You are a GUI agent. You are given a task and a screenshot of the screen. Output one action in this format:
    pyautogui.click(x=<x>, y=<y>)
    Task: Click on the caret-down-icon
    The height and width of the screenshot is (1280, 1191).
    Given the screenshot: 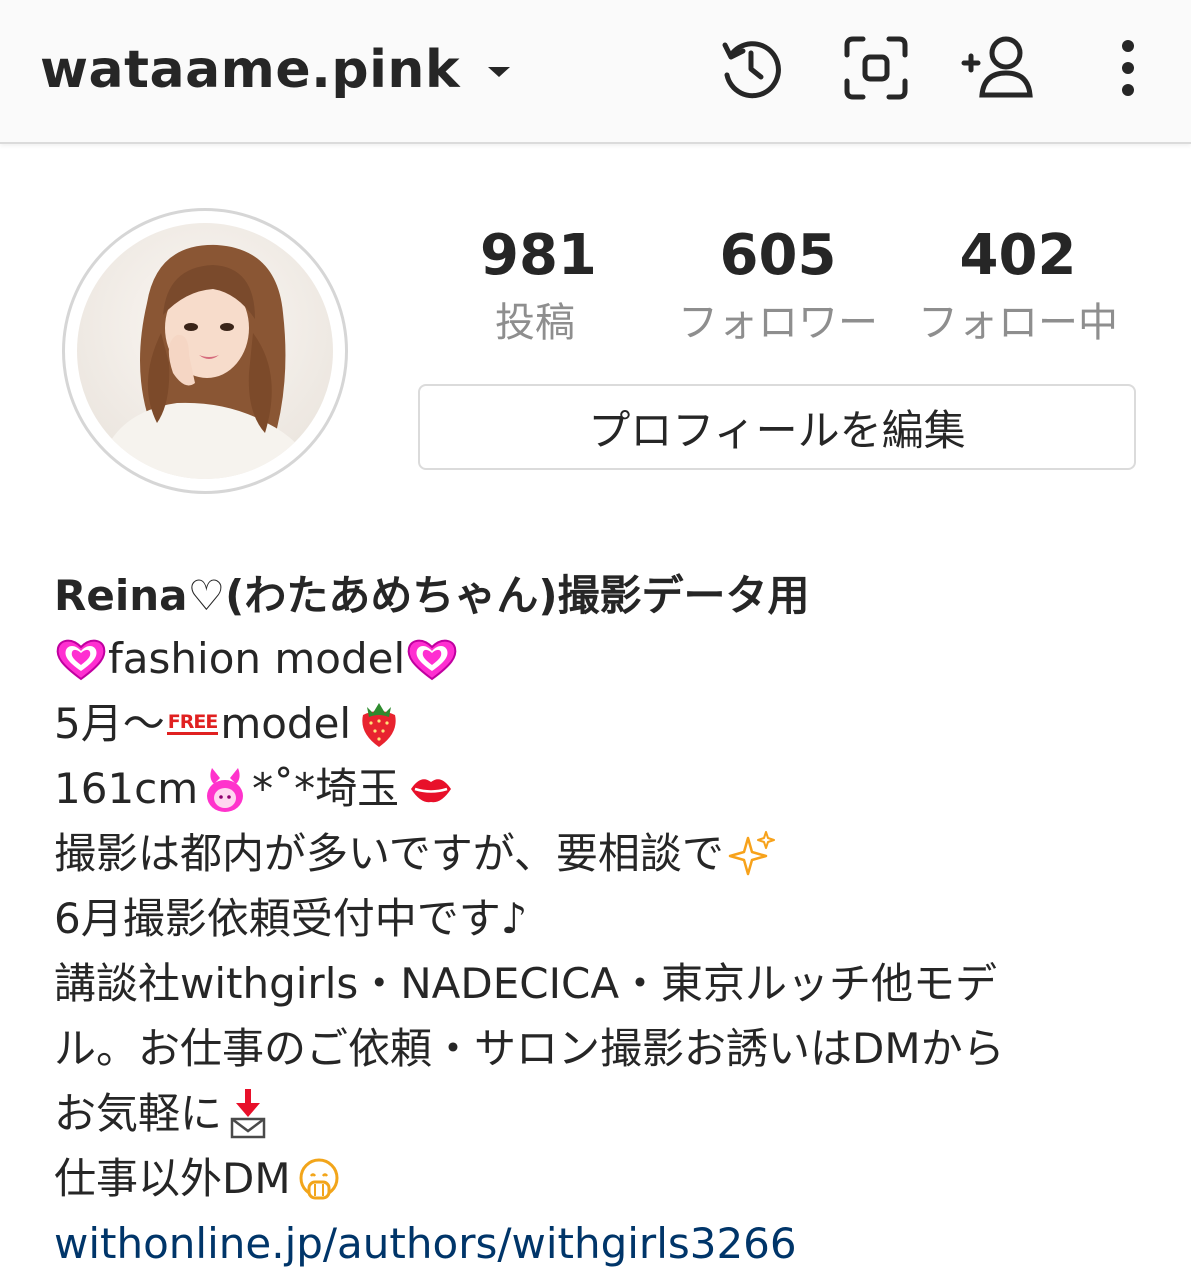 What is the action you would take?
    pyautogui.click(x=499, y=72)
    